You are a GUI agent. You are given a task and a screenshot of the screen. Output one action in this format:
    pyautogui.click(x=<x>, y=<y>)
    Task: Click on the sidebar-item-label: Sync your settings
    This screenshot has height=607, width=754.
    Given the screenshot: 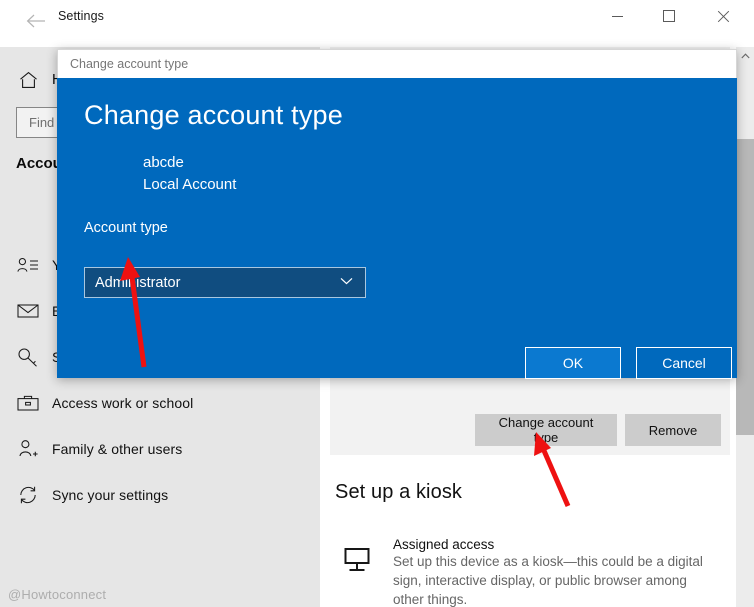 What is the action you would take?
    pyautogui.click(x=110, y=495)
    